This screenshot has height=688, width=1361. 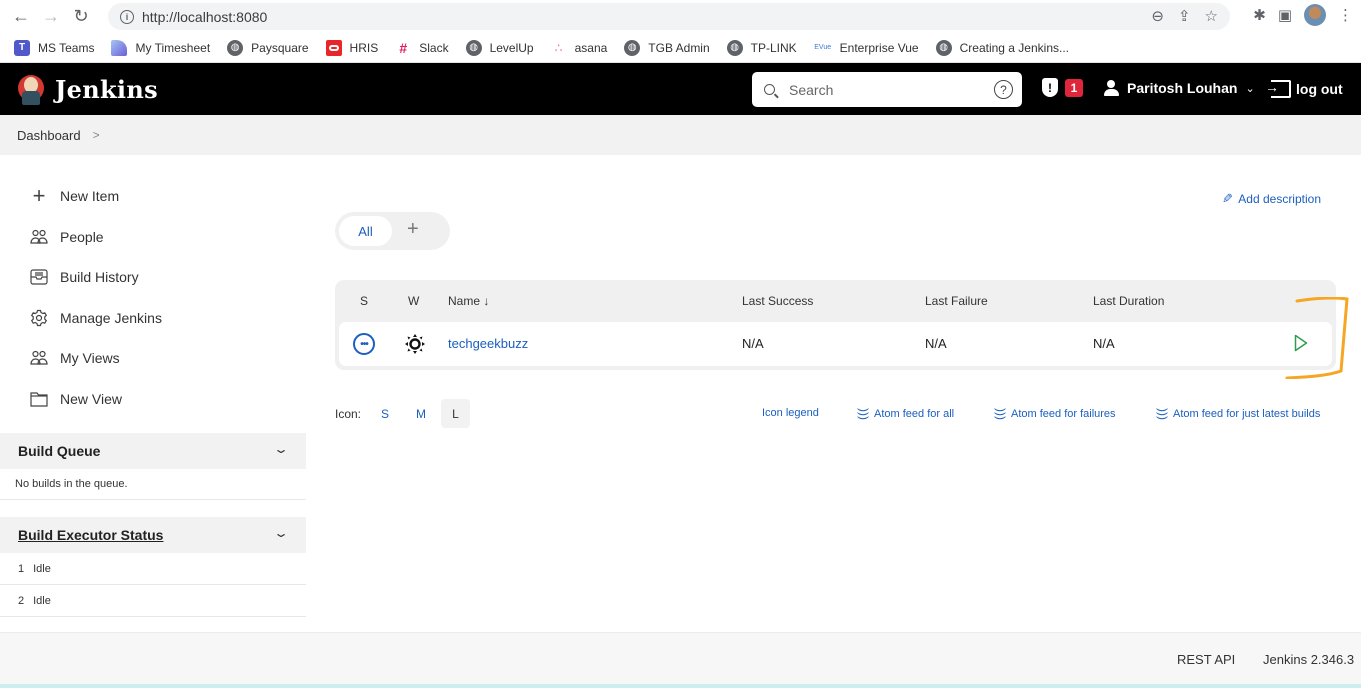 What do you see at coordinates (455, 413) in the screenshot?
I see `icon-size-l: L` at bounding box center [455, 413].